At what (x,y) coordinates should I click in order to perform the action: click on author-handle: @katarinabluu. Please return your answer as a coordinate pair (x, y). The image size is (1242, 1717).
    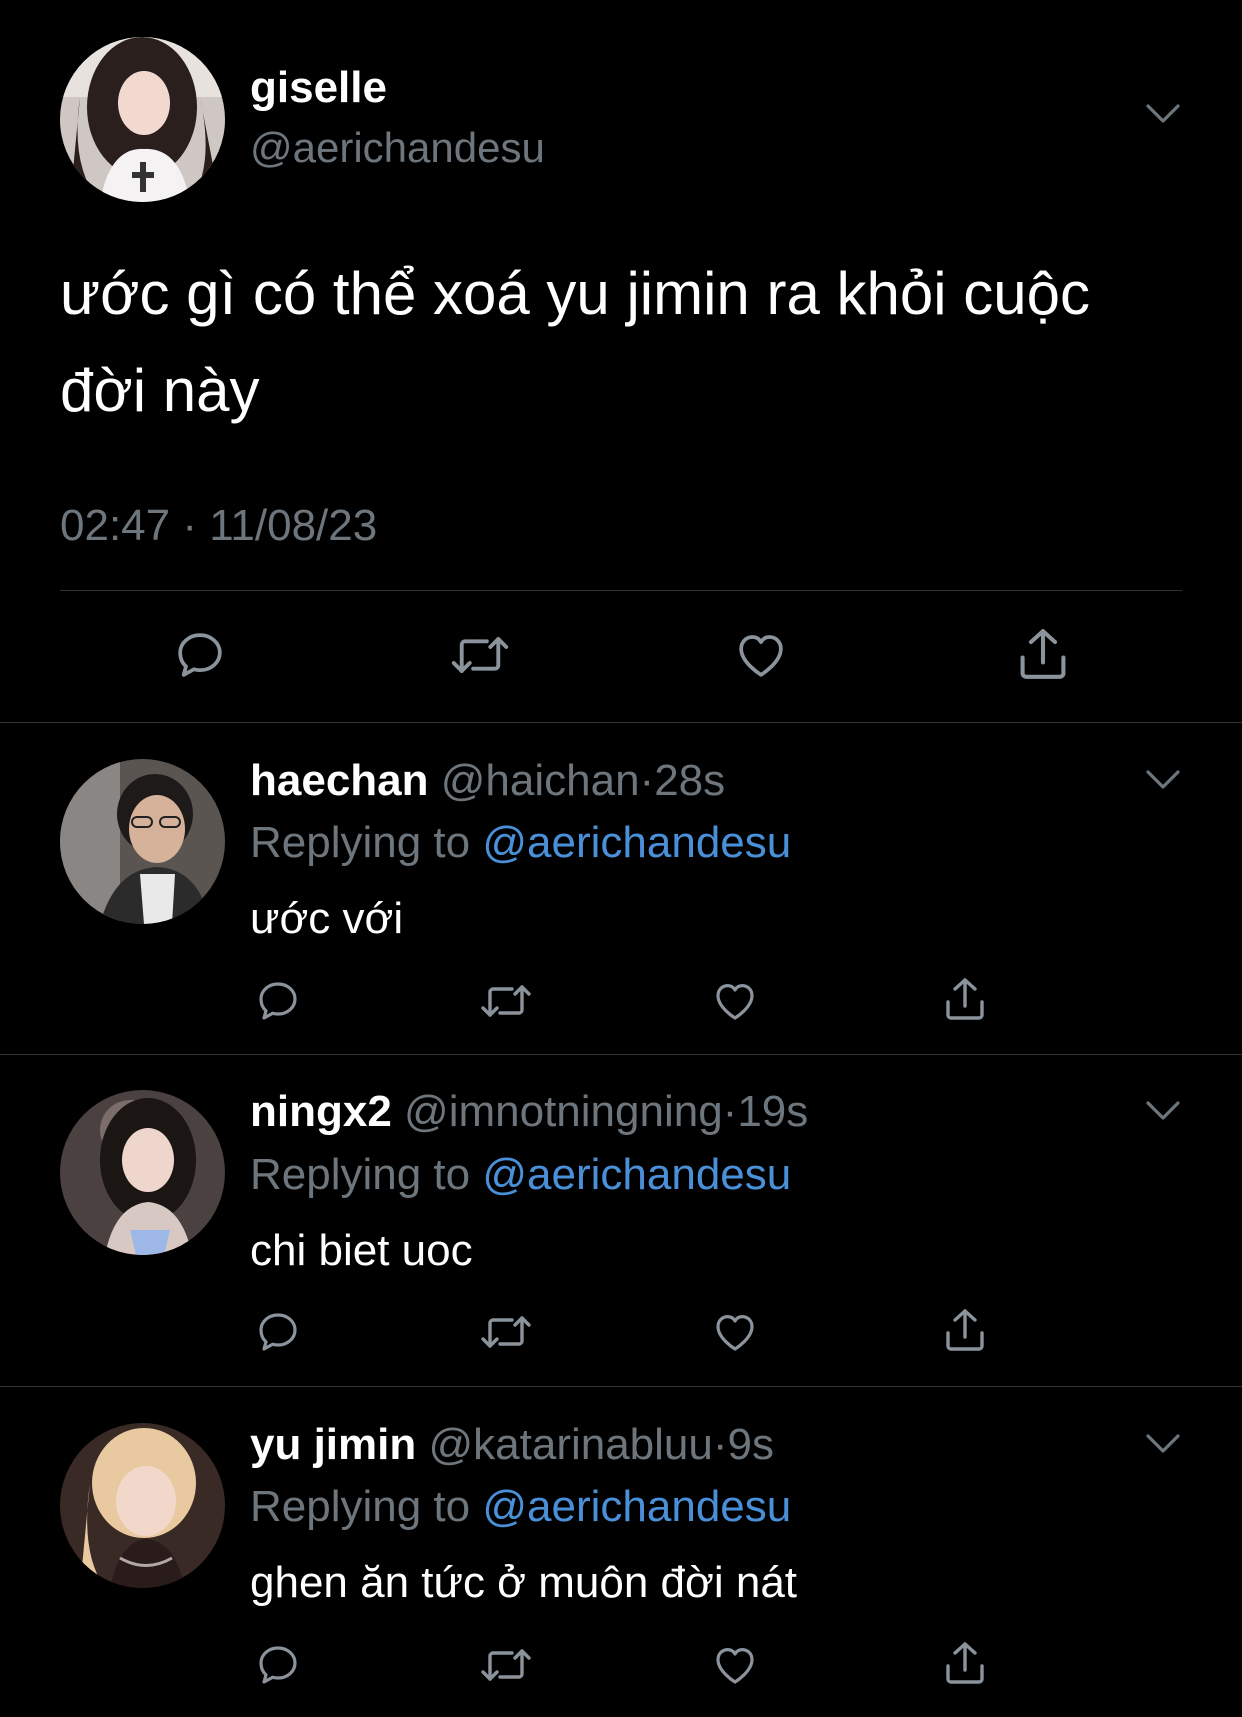
    Looking at the image, I should click on (570, 1444).